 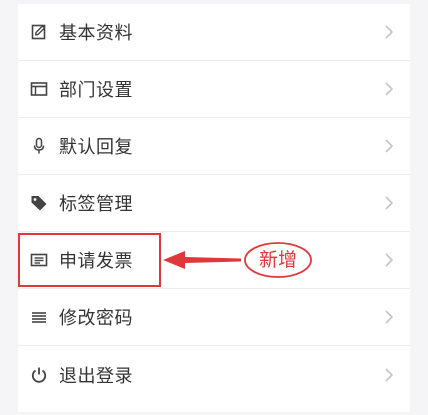 I want to click on menu-item-basic-info: 基本资料, so click(x=214, y=32).